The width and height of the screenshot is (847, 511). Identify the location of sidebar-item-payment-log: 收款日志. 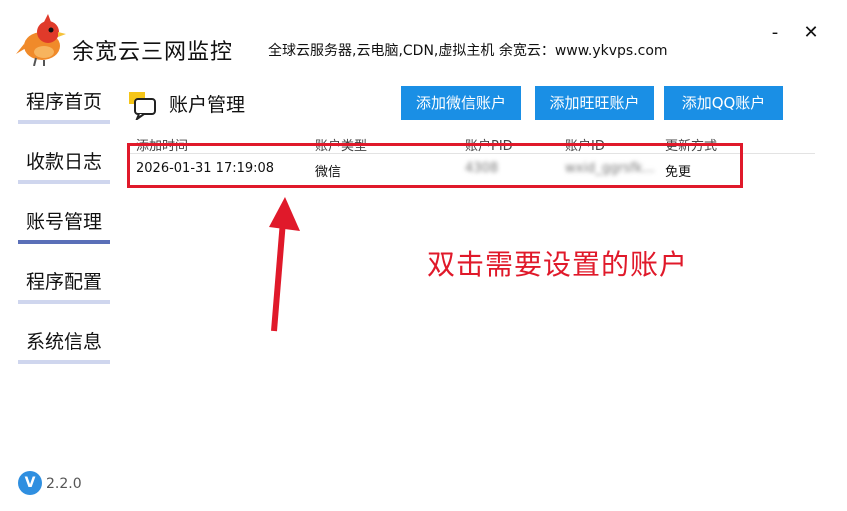
(64, 164).